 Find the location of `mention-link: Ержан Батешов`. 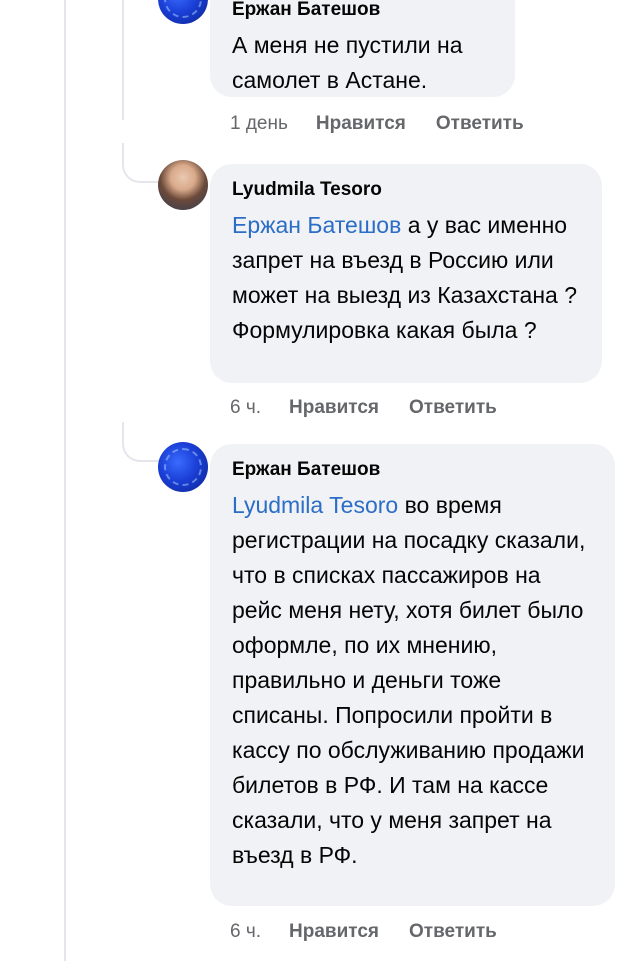

mention-link: Ержан Батешов is located at coordinates (316, 225).